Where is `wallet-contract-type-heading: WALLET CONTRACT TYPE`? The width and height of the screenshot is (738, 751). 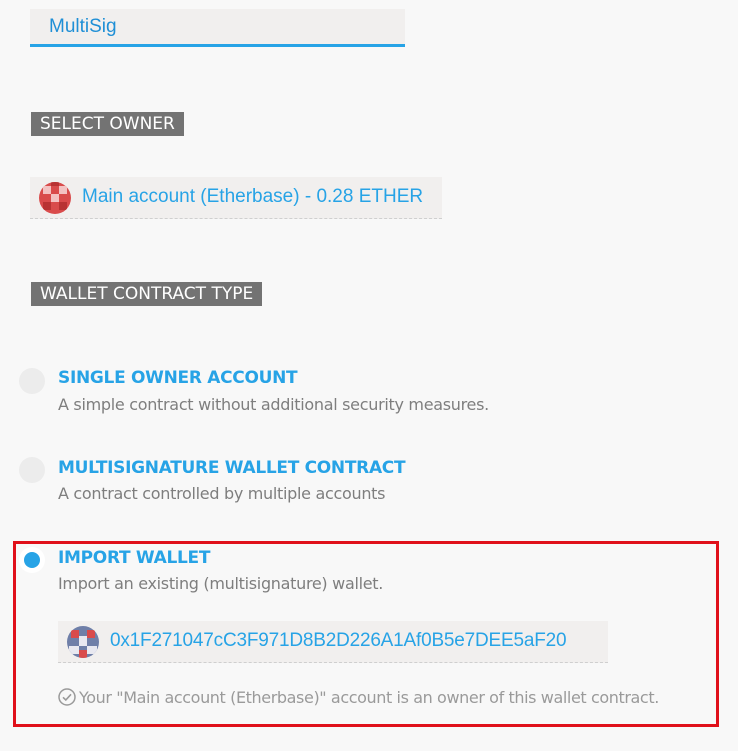 wallet-contract-type-heading: WALLET CONTRACT TYPE is located at coordinates (147, 294).